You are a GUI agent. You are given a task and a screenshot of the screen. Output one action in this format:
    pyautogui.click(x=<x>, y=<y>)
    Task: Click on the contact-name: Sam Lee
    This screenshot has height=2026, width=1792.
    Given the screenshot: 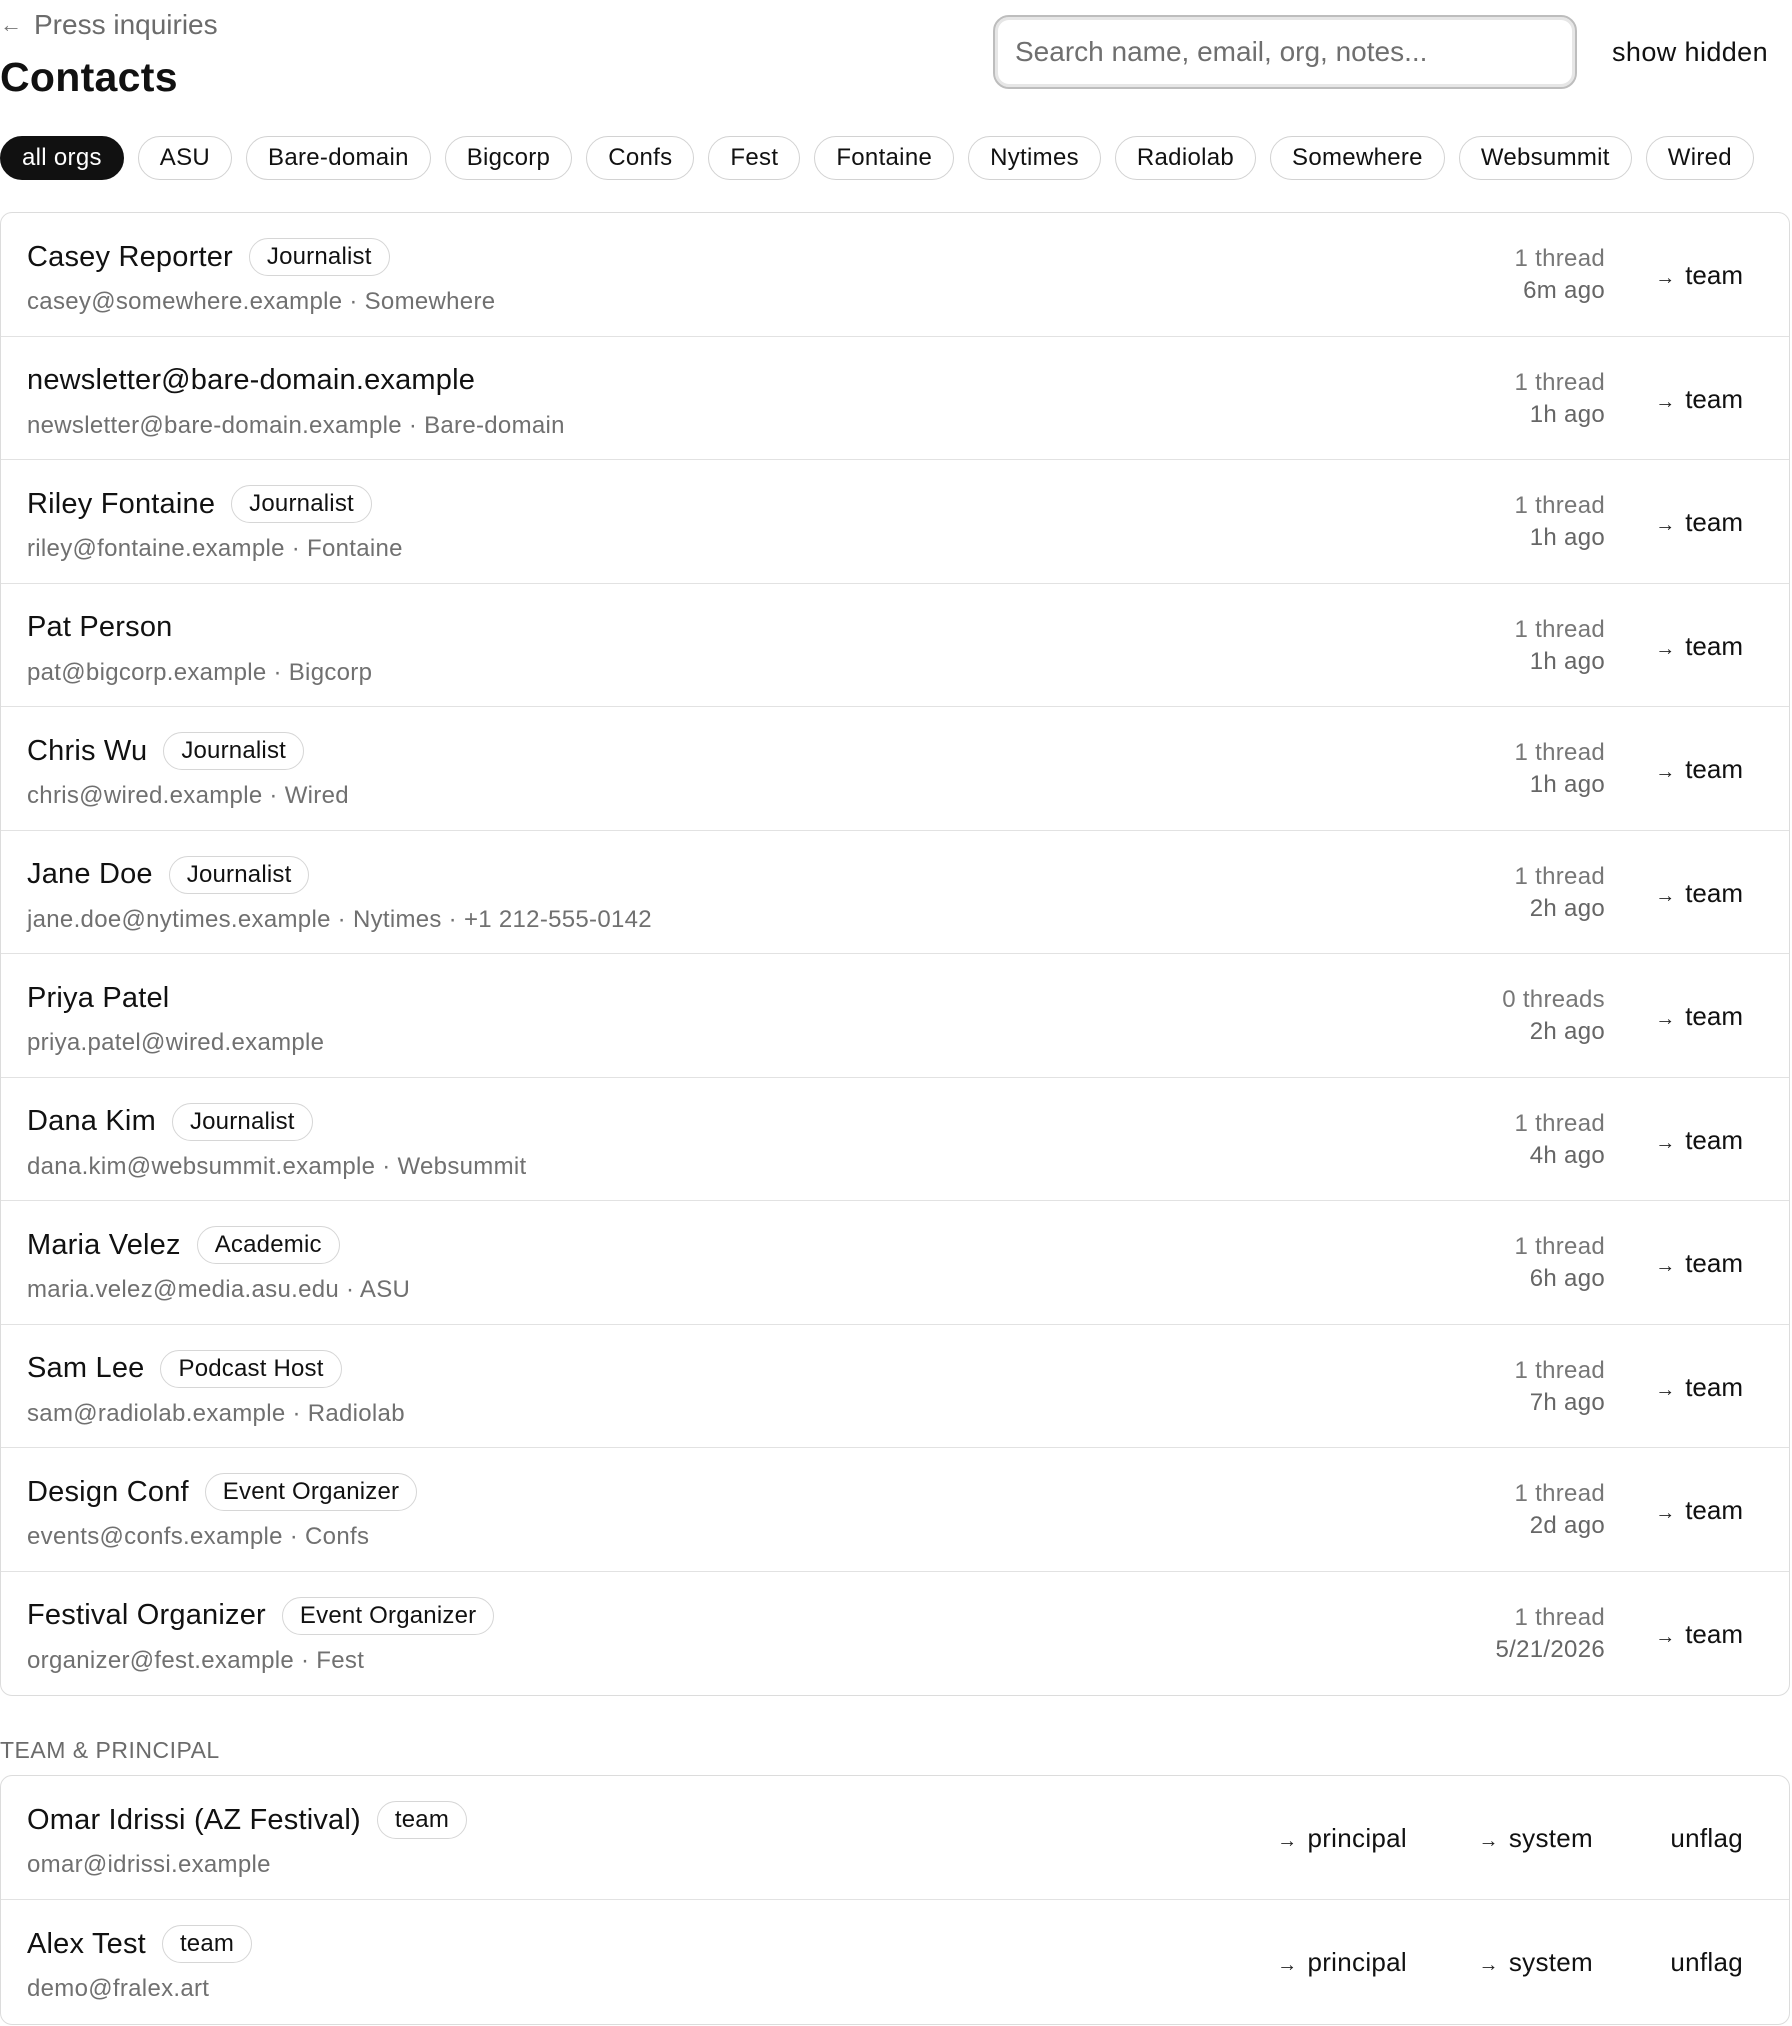 What is the action you would take?
    pyautogui.click(x=86, y=1368)
    